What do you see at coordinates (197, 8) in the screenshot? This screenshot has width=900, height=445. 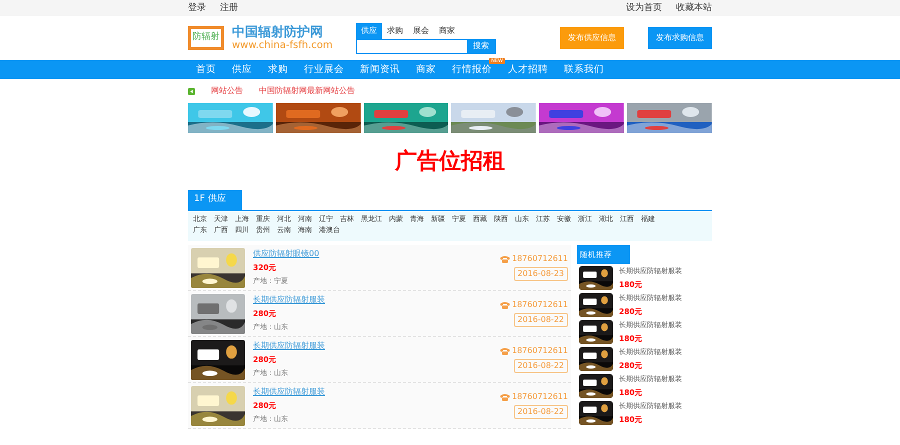 I see `top-link: 登录` at bounding box center [197, 8].